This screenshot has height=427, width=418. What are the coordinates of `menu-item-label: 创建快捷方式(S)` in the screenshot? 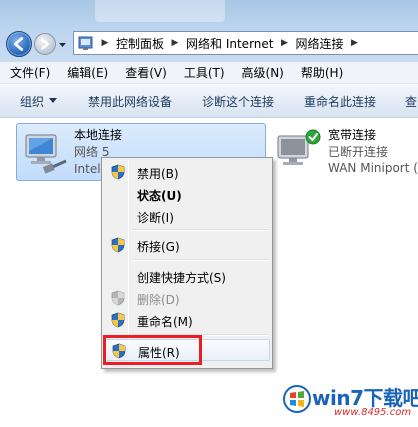 It's located at (181, 278).